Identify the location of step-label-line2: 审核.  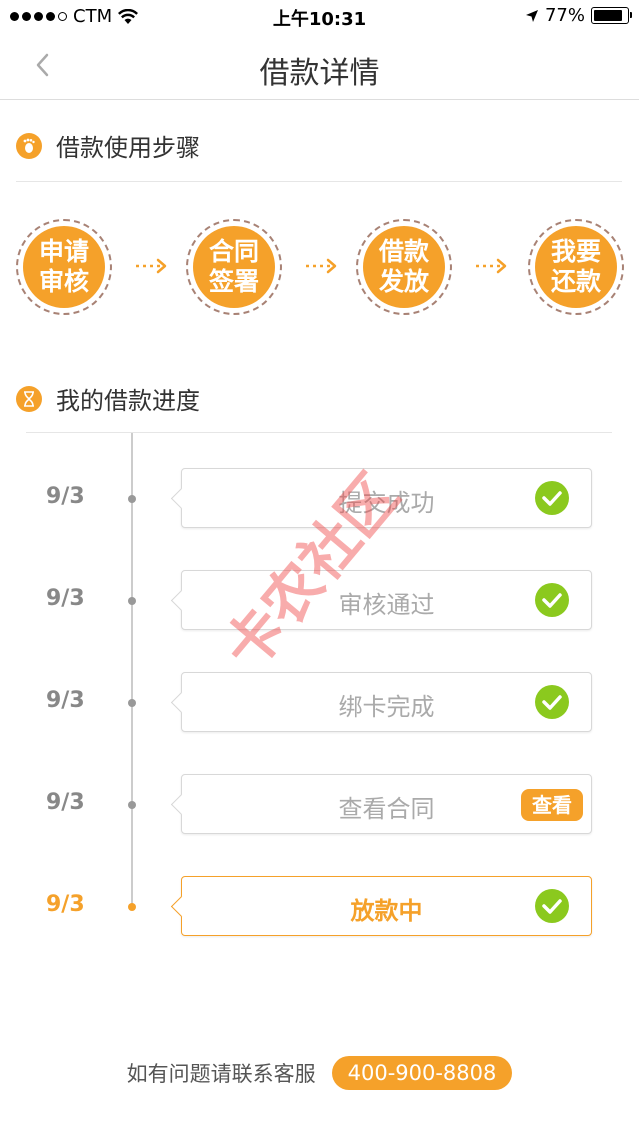
(63, 281).